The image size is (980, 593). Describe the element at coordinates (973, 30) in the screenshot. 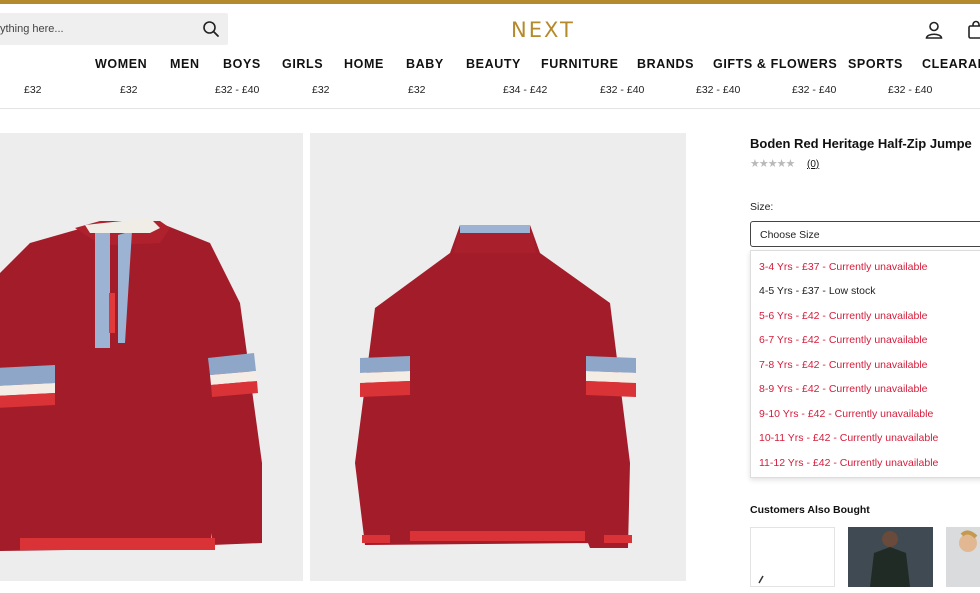

I see `shopping-bag-icon` at that location.